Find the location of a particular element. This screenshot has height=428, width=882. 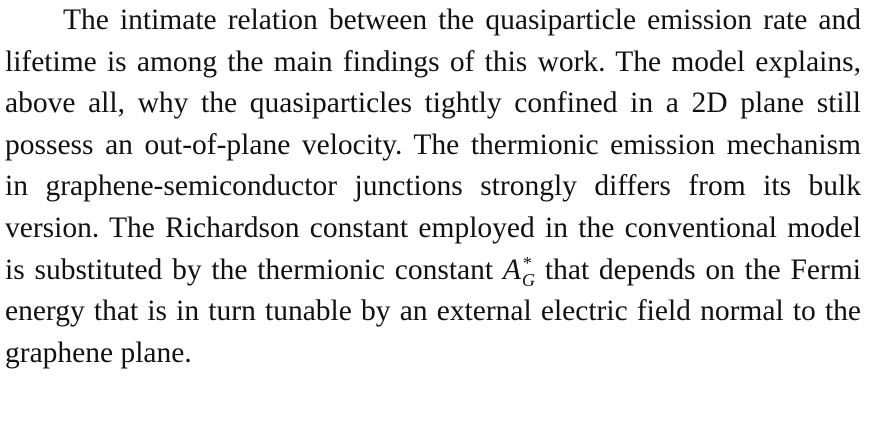

math-subscript: G is located at coordinates (528, 280).